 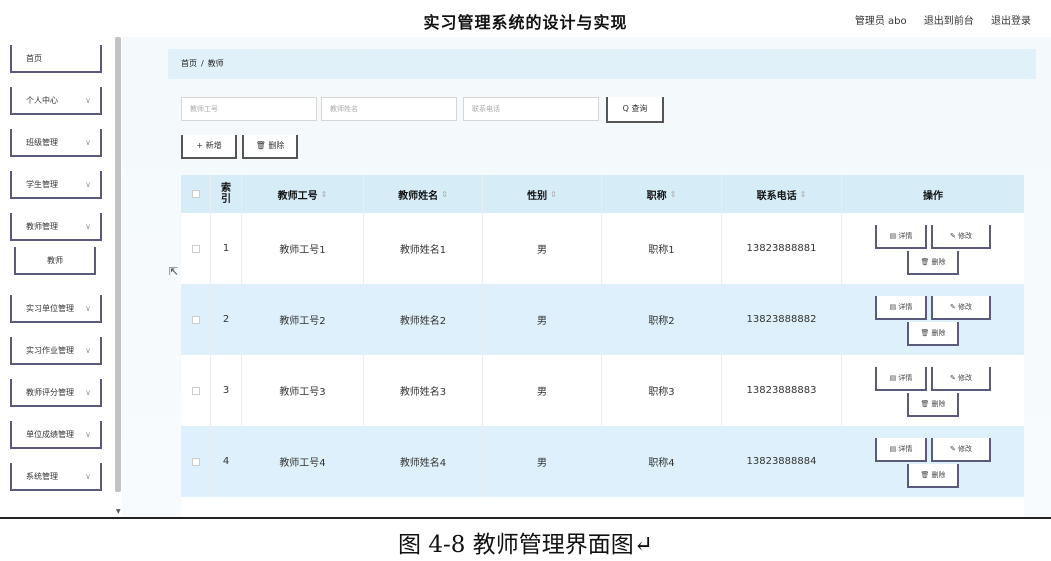 I want to click on sidebar-item-unit-grade-management: 单位成绩管理 ∨, so click(x=56, y=435).